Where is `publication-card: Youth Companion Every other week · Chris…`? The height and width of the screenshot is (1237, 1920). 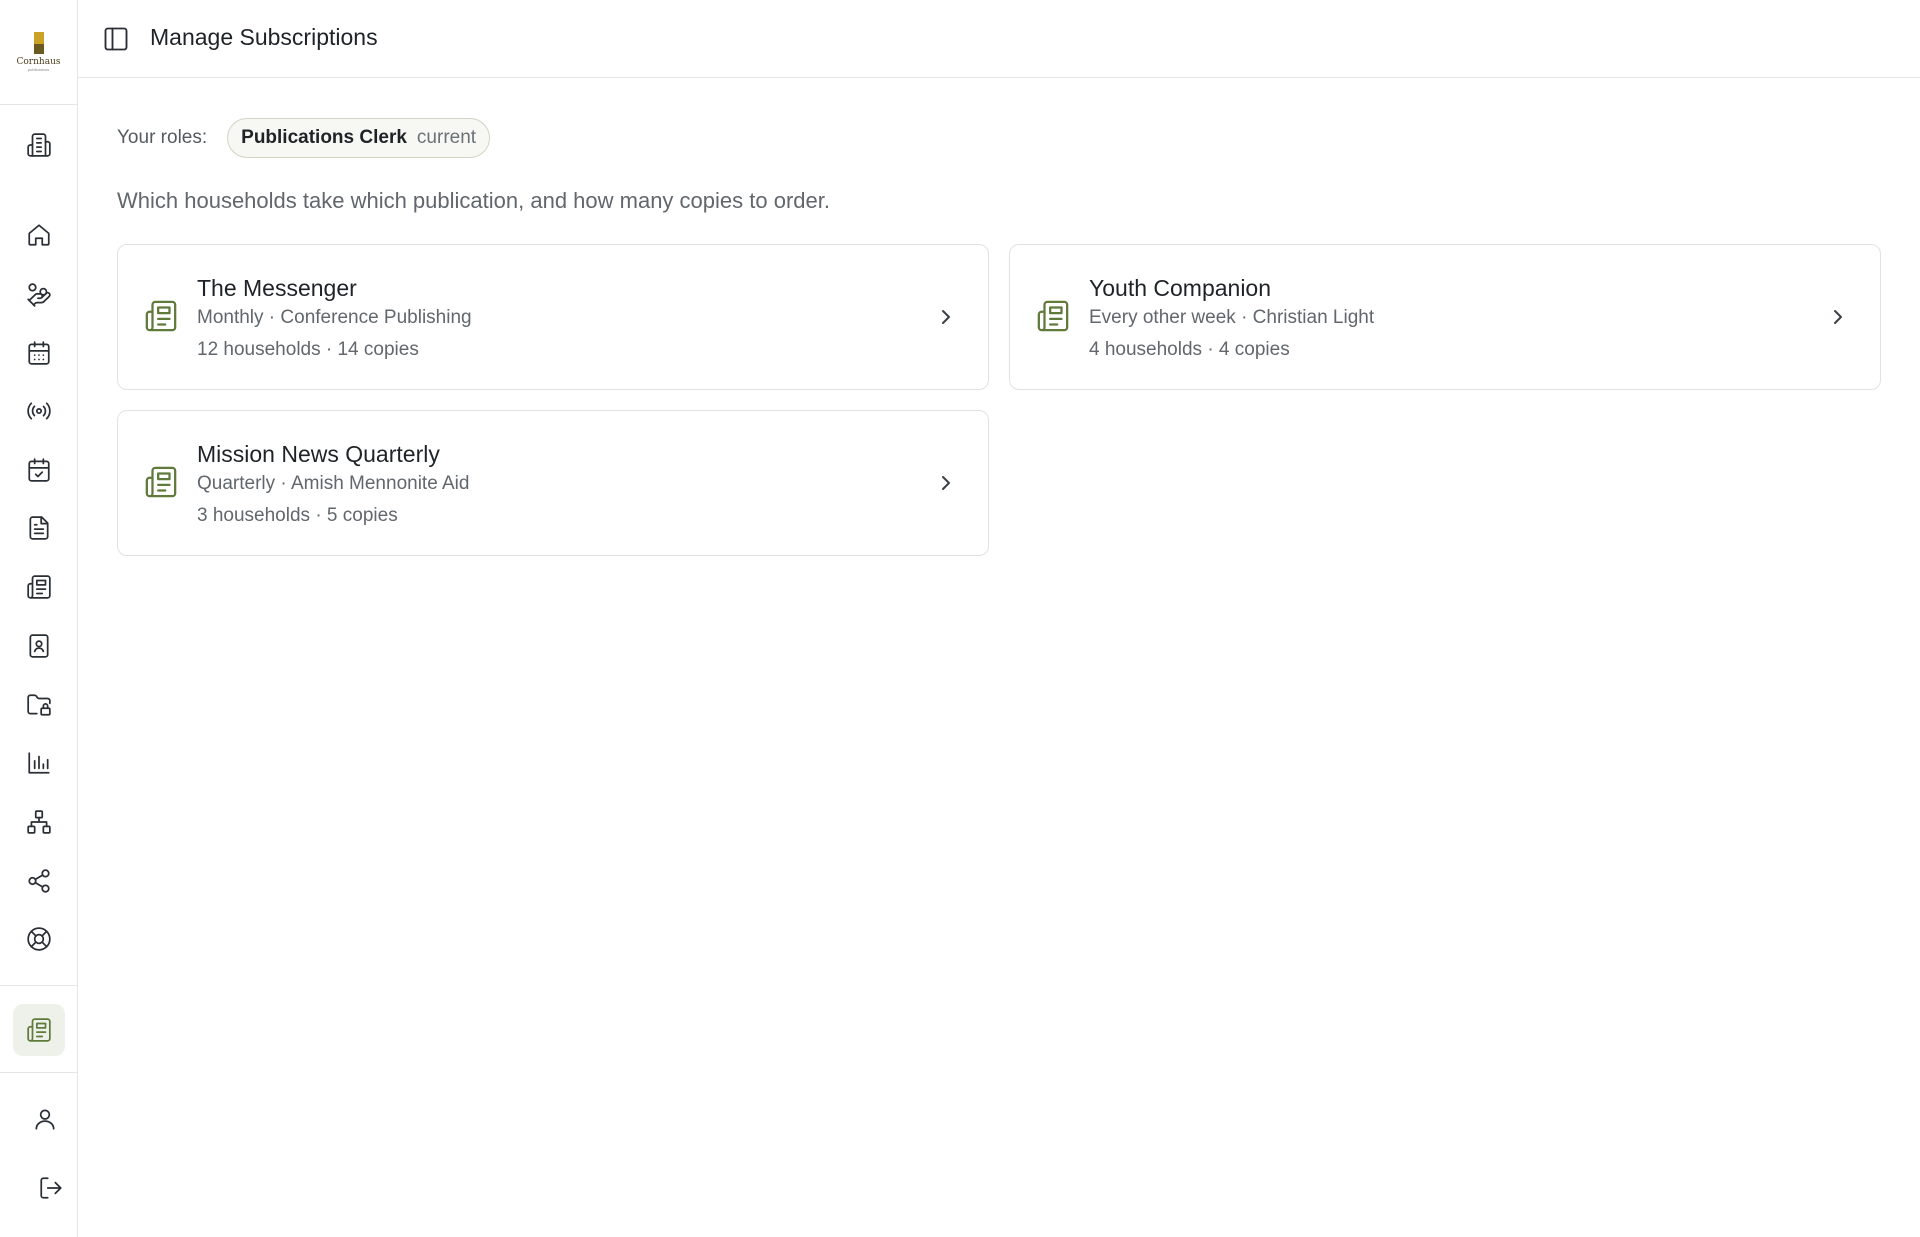
publication-card: Youth Companion Every other week · Chris… is located at coordinates (1445, 317).